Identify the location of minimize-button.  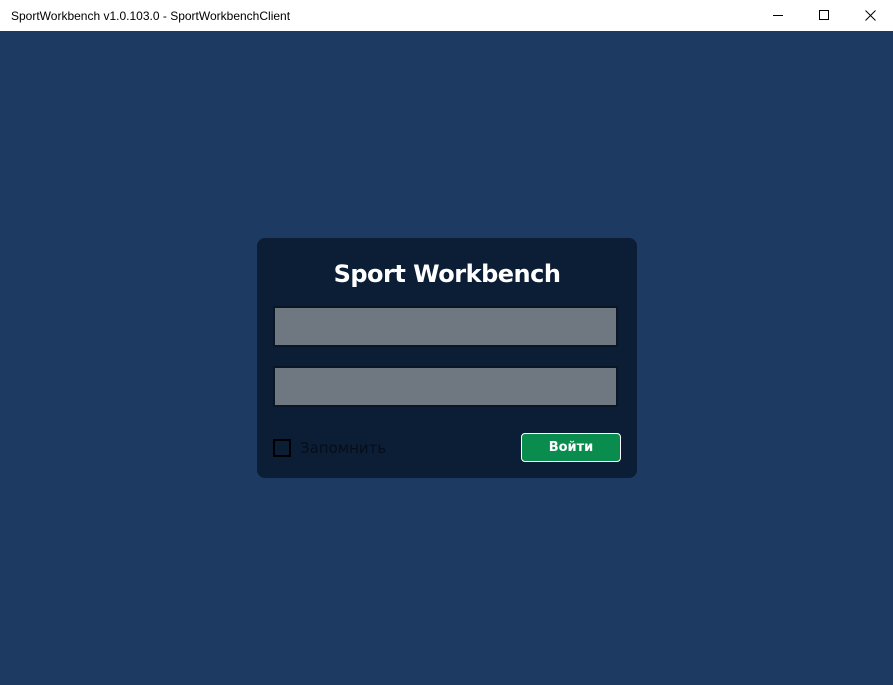
(778, 15).